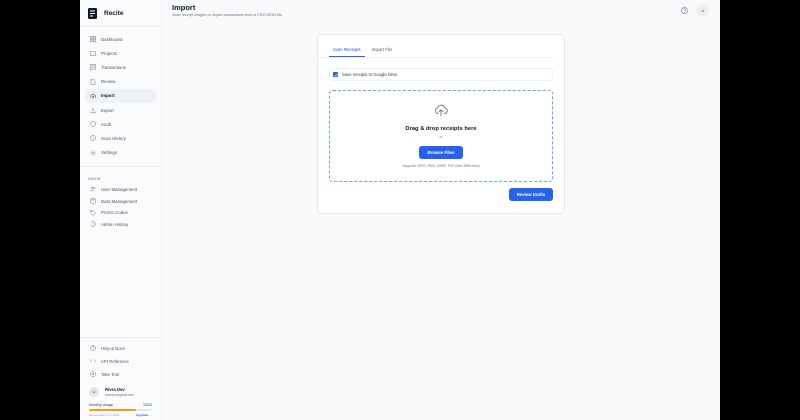  I want to click on clock-icon, so click(92, 138).